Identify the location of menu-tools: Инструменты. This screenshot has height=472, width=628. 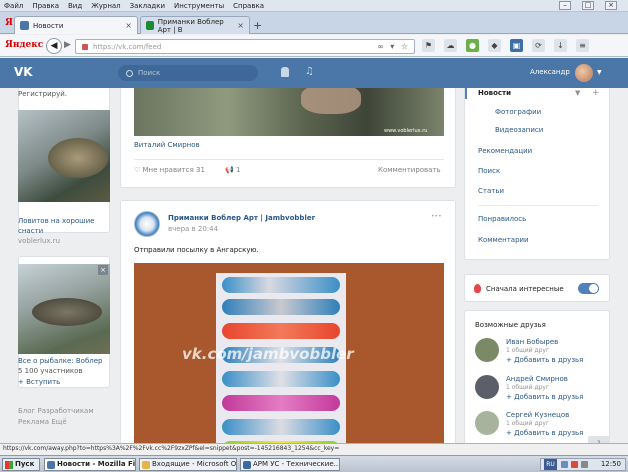
(199, 6).